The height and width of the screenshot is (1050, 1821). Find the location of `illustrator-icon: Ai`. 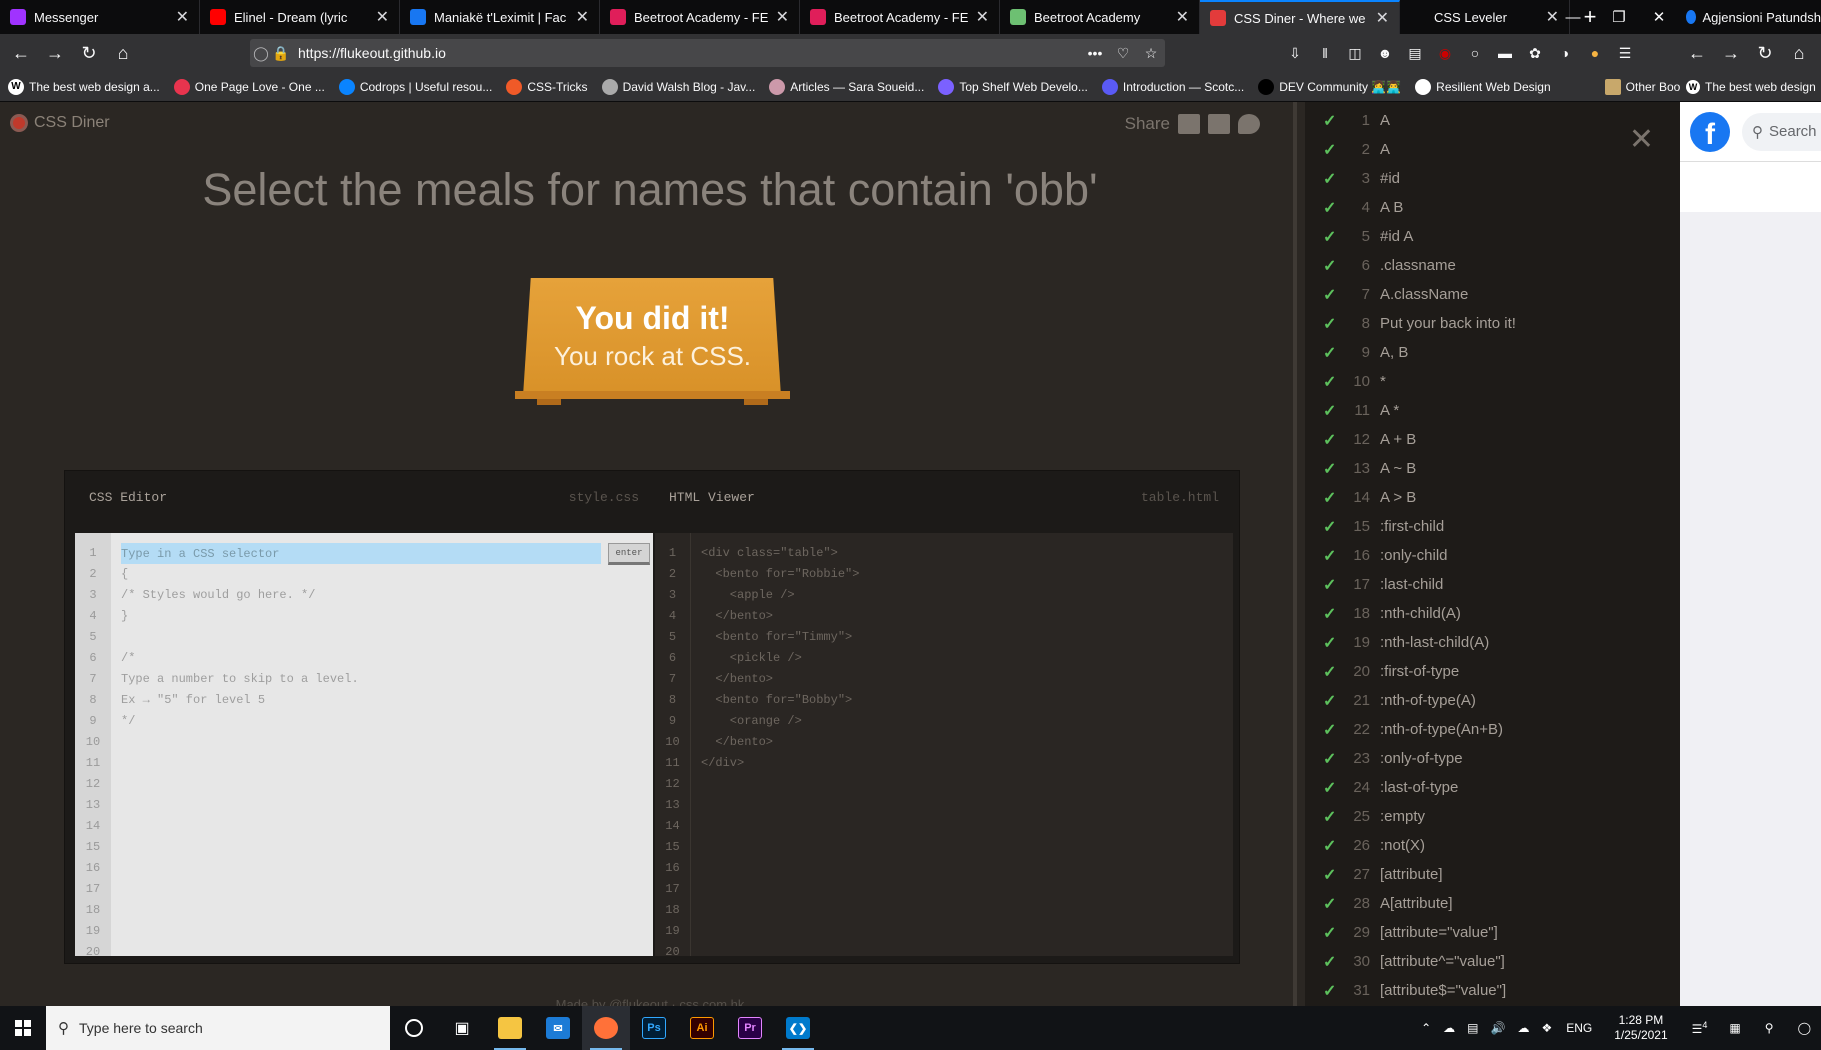

illustrator-icon: Ai is located at coordinates (702, 1028).